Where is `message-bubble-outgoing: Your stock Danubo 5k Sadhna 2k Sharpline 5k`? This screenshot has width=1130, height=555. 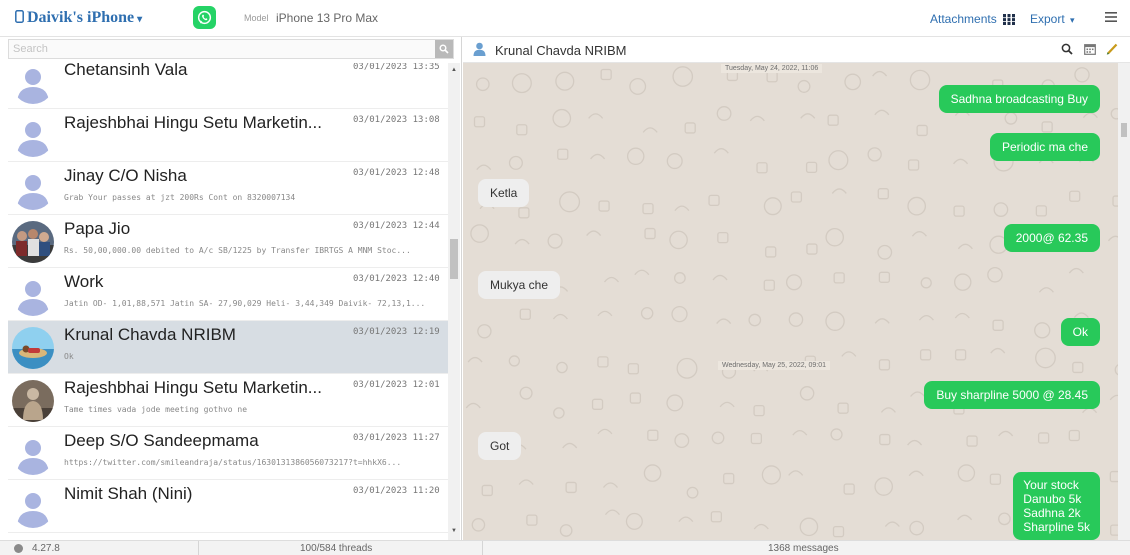 message-bubble-outgoing: Your stock Danubo 5k Sadhna 2k Sharpline 5k is located at coordinates (1056, 506).